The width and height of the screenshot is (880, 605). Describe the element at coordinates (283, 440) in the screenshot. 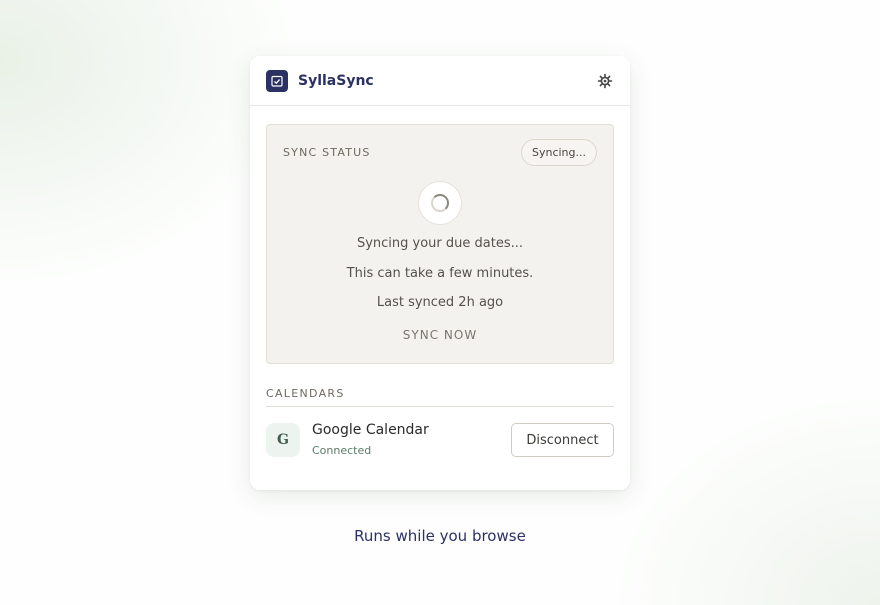

I see `google-icon: G` at that location.